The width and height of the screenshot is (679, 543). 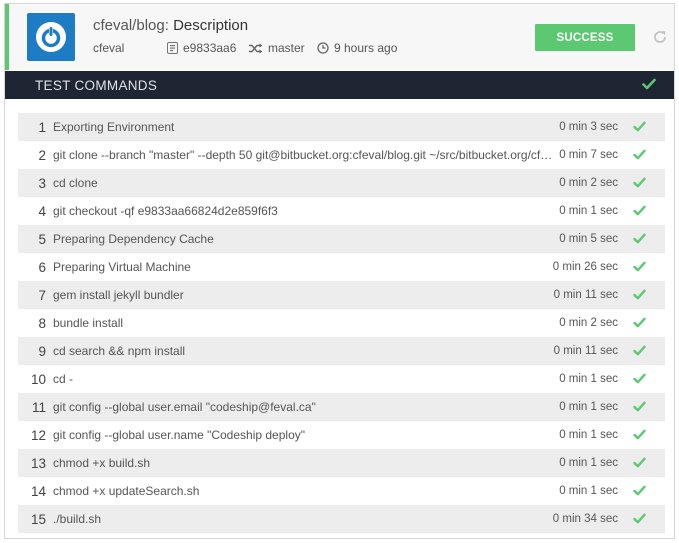 I want to click on command-number: 14, so click(x=38, y=491).